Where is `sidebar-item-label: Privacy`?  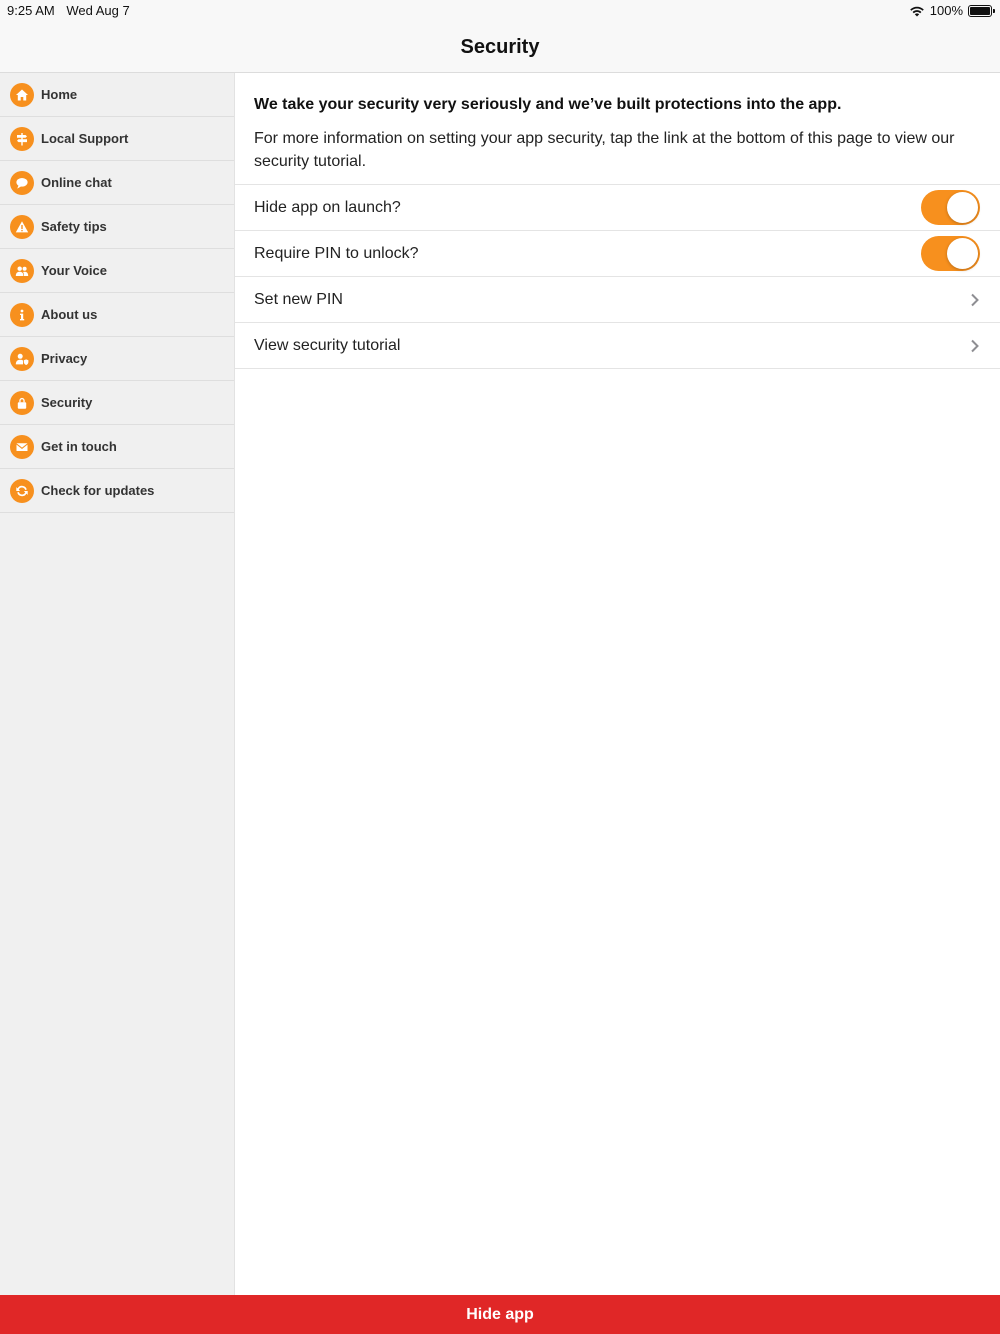
sidebar-item-label: Privacy is located at coordinates (64, 358).